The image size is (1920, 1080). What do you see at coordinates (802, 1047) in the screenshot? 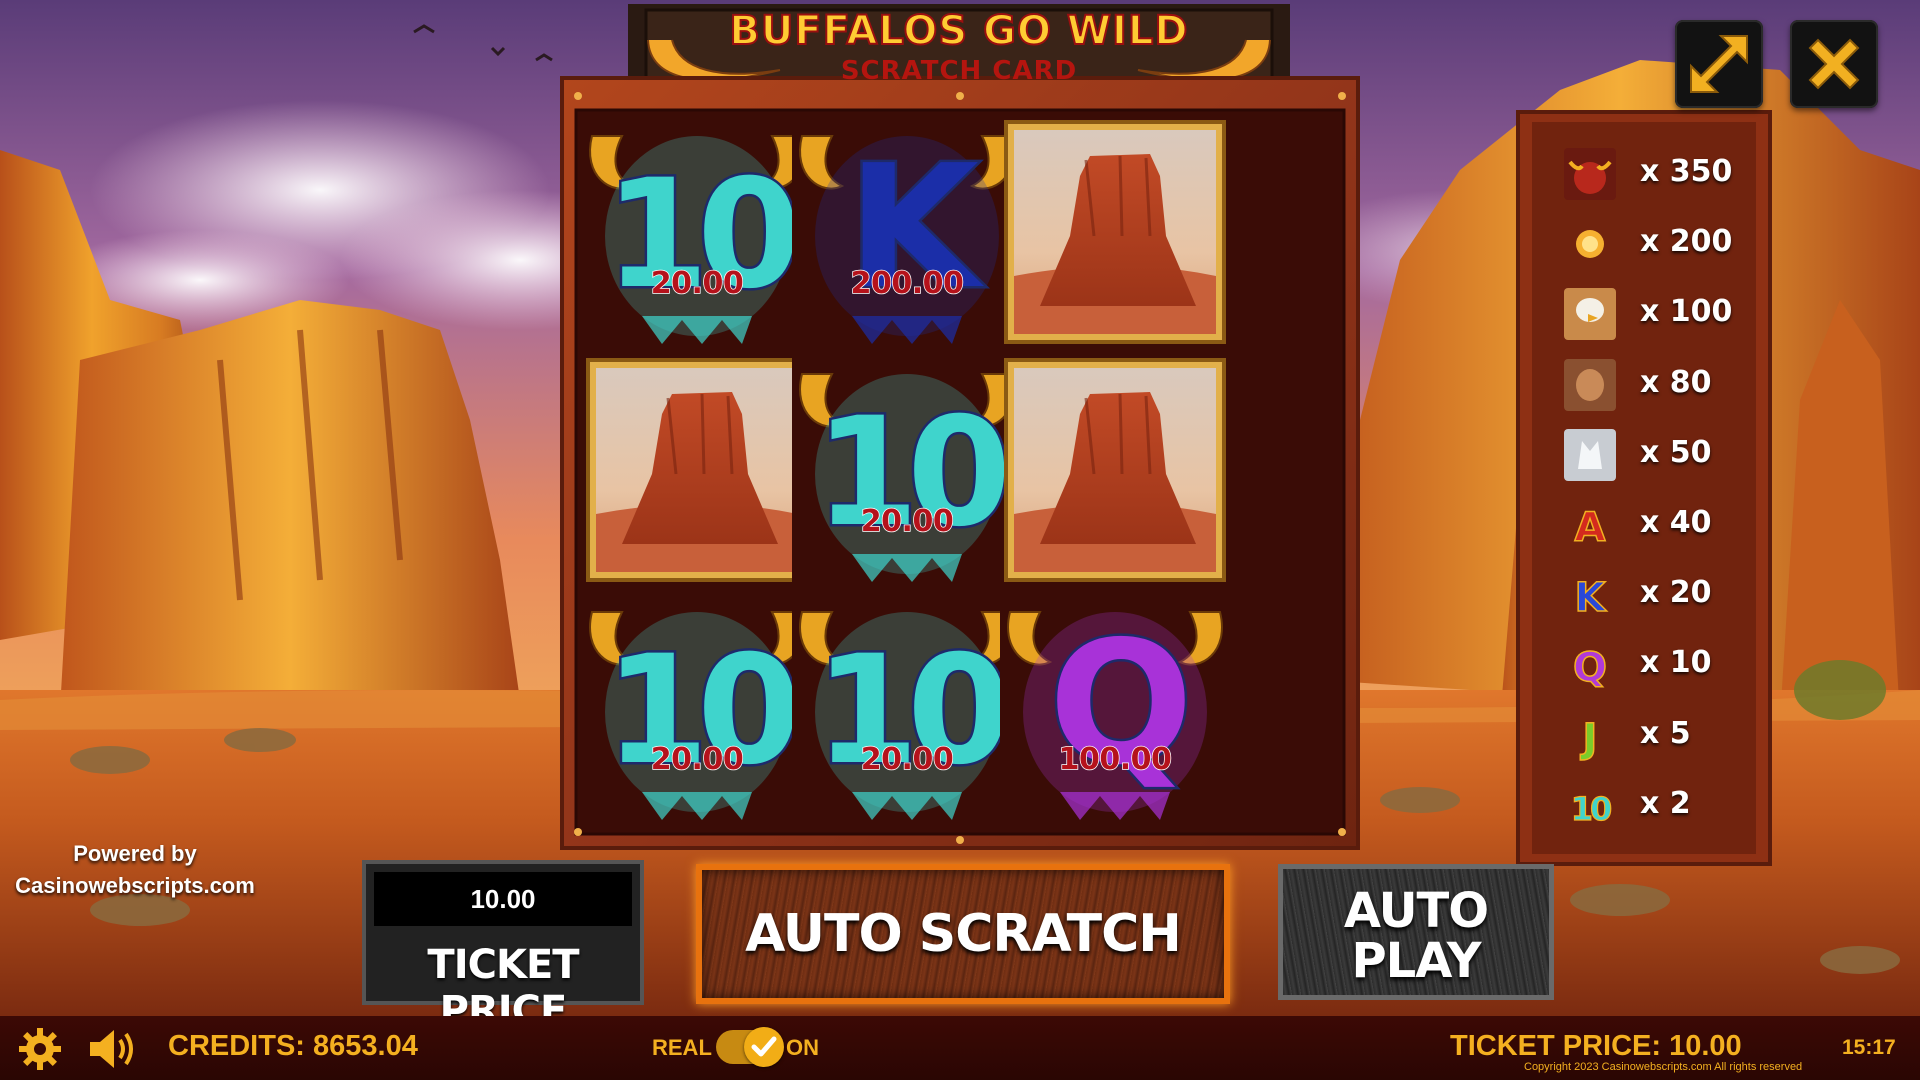
I see `on-label: ON` at bounding box center [802, 1047].